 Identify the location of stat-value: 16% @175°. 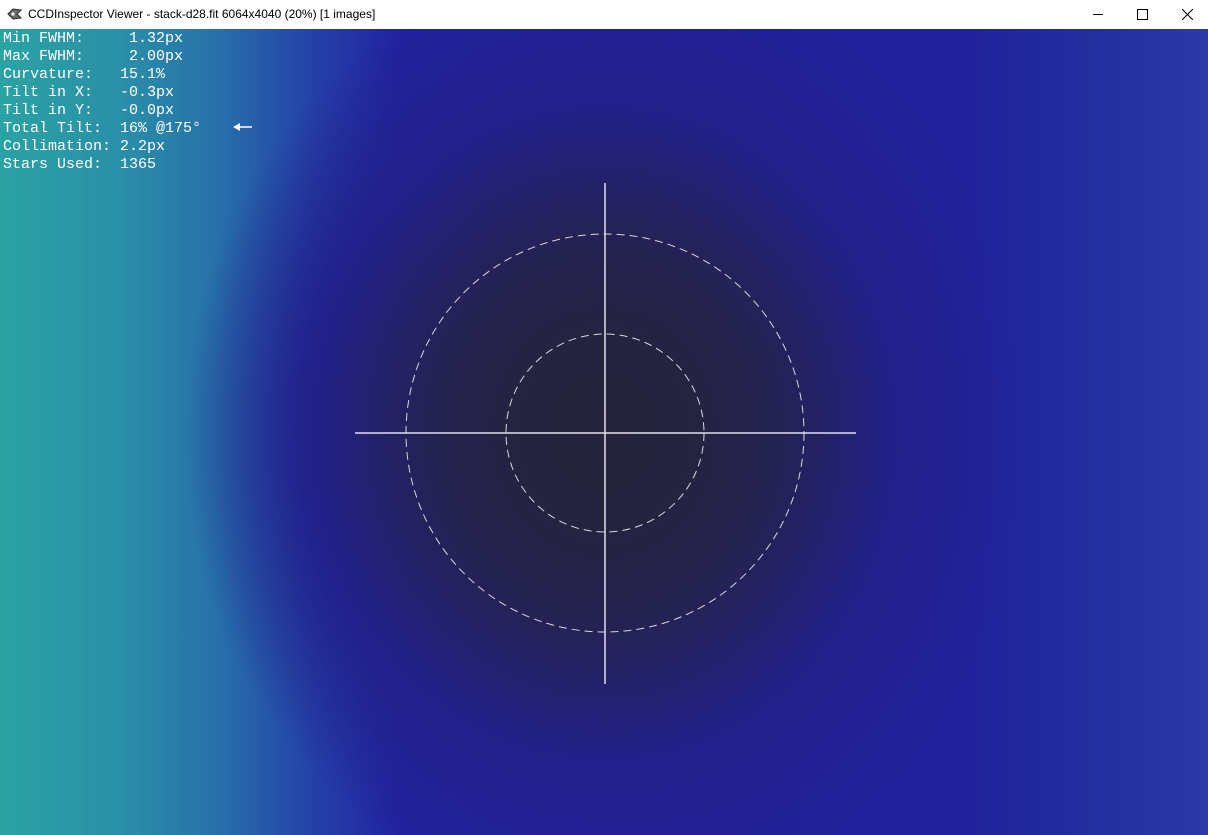
(161, 128).